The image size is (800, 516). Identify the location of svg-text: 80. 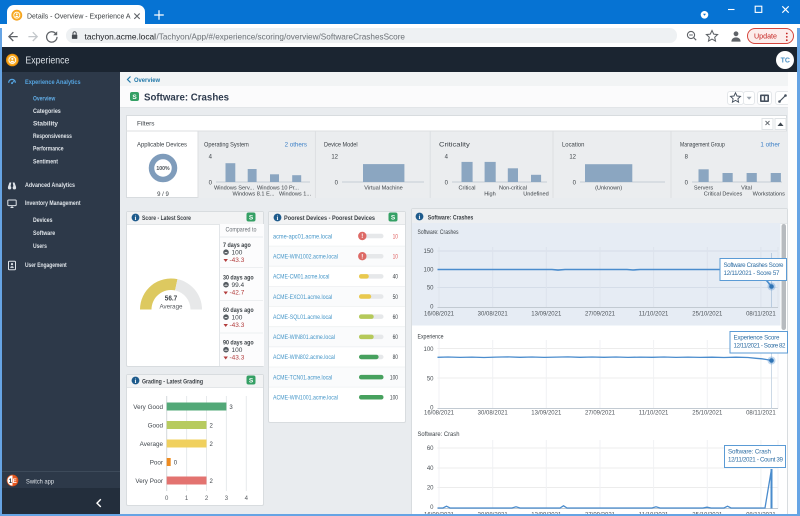
(396, 357).